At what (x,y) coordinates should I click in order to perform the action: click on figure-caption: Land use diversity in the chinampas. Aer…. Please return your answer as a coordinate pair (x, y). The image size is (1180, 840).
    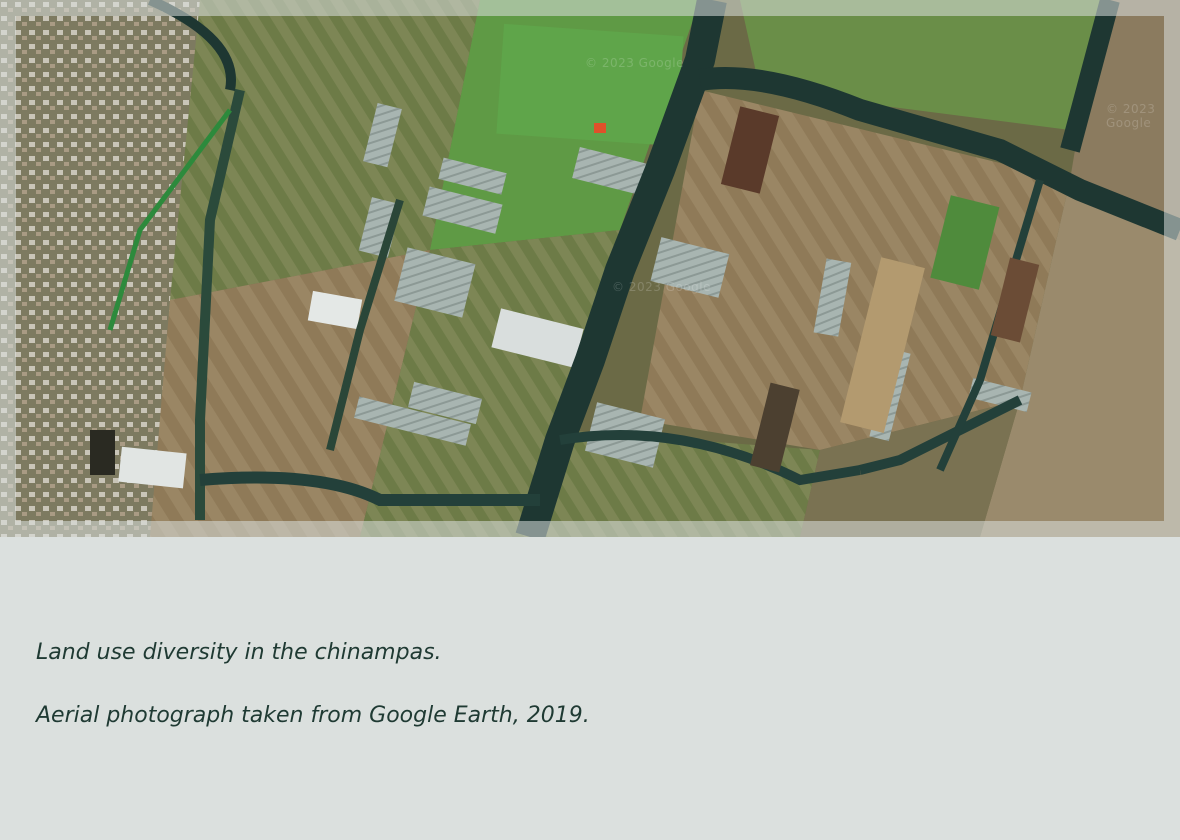
    Looking at the image, I should click on (313, 685).